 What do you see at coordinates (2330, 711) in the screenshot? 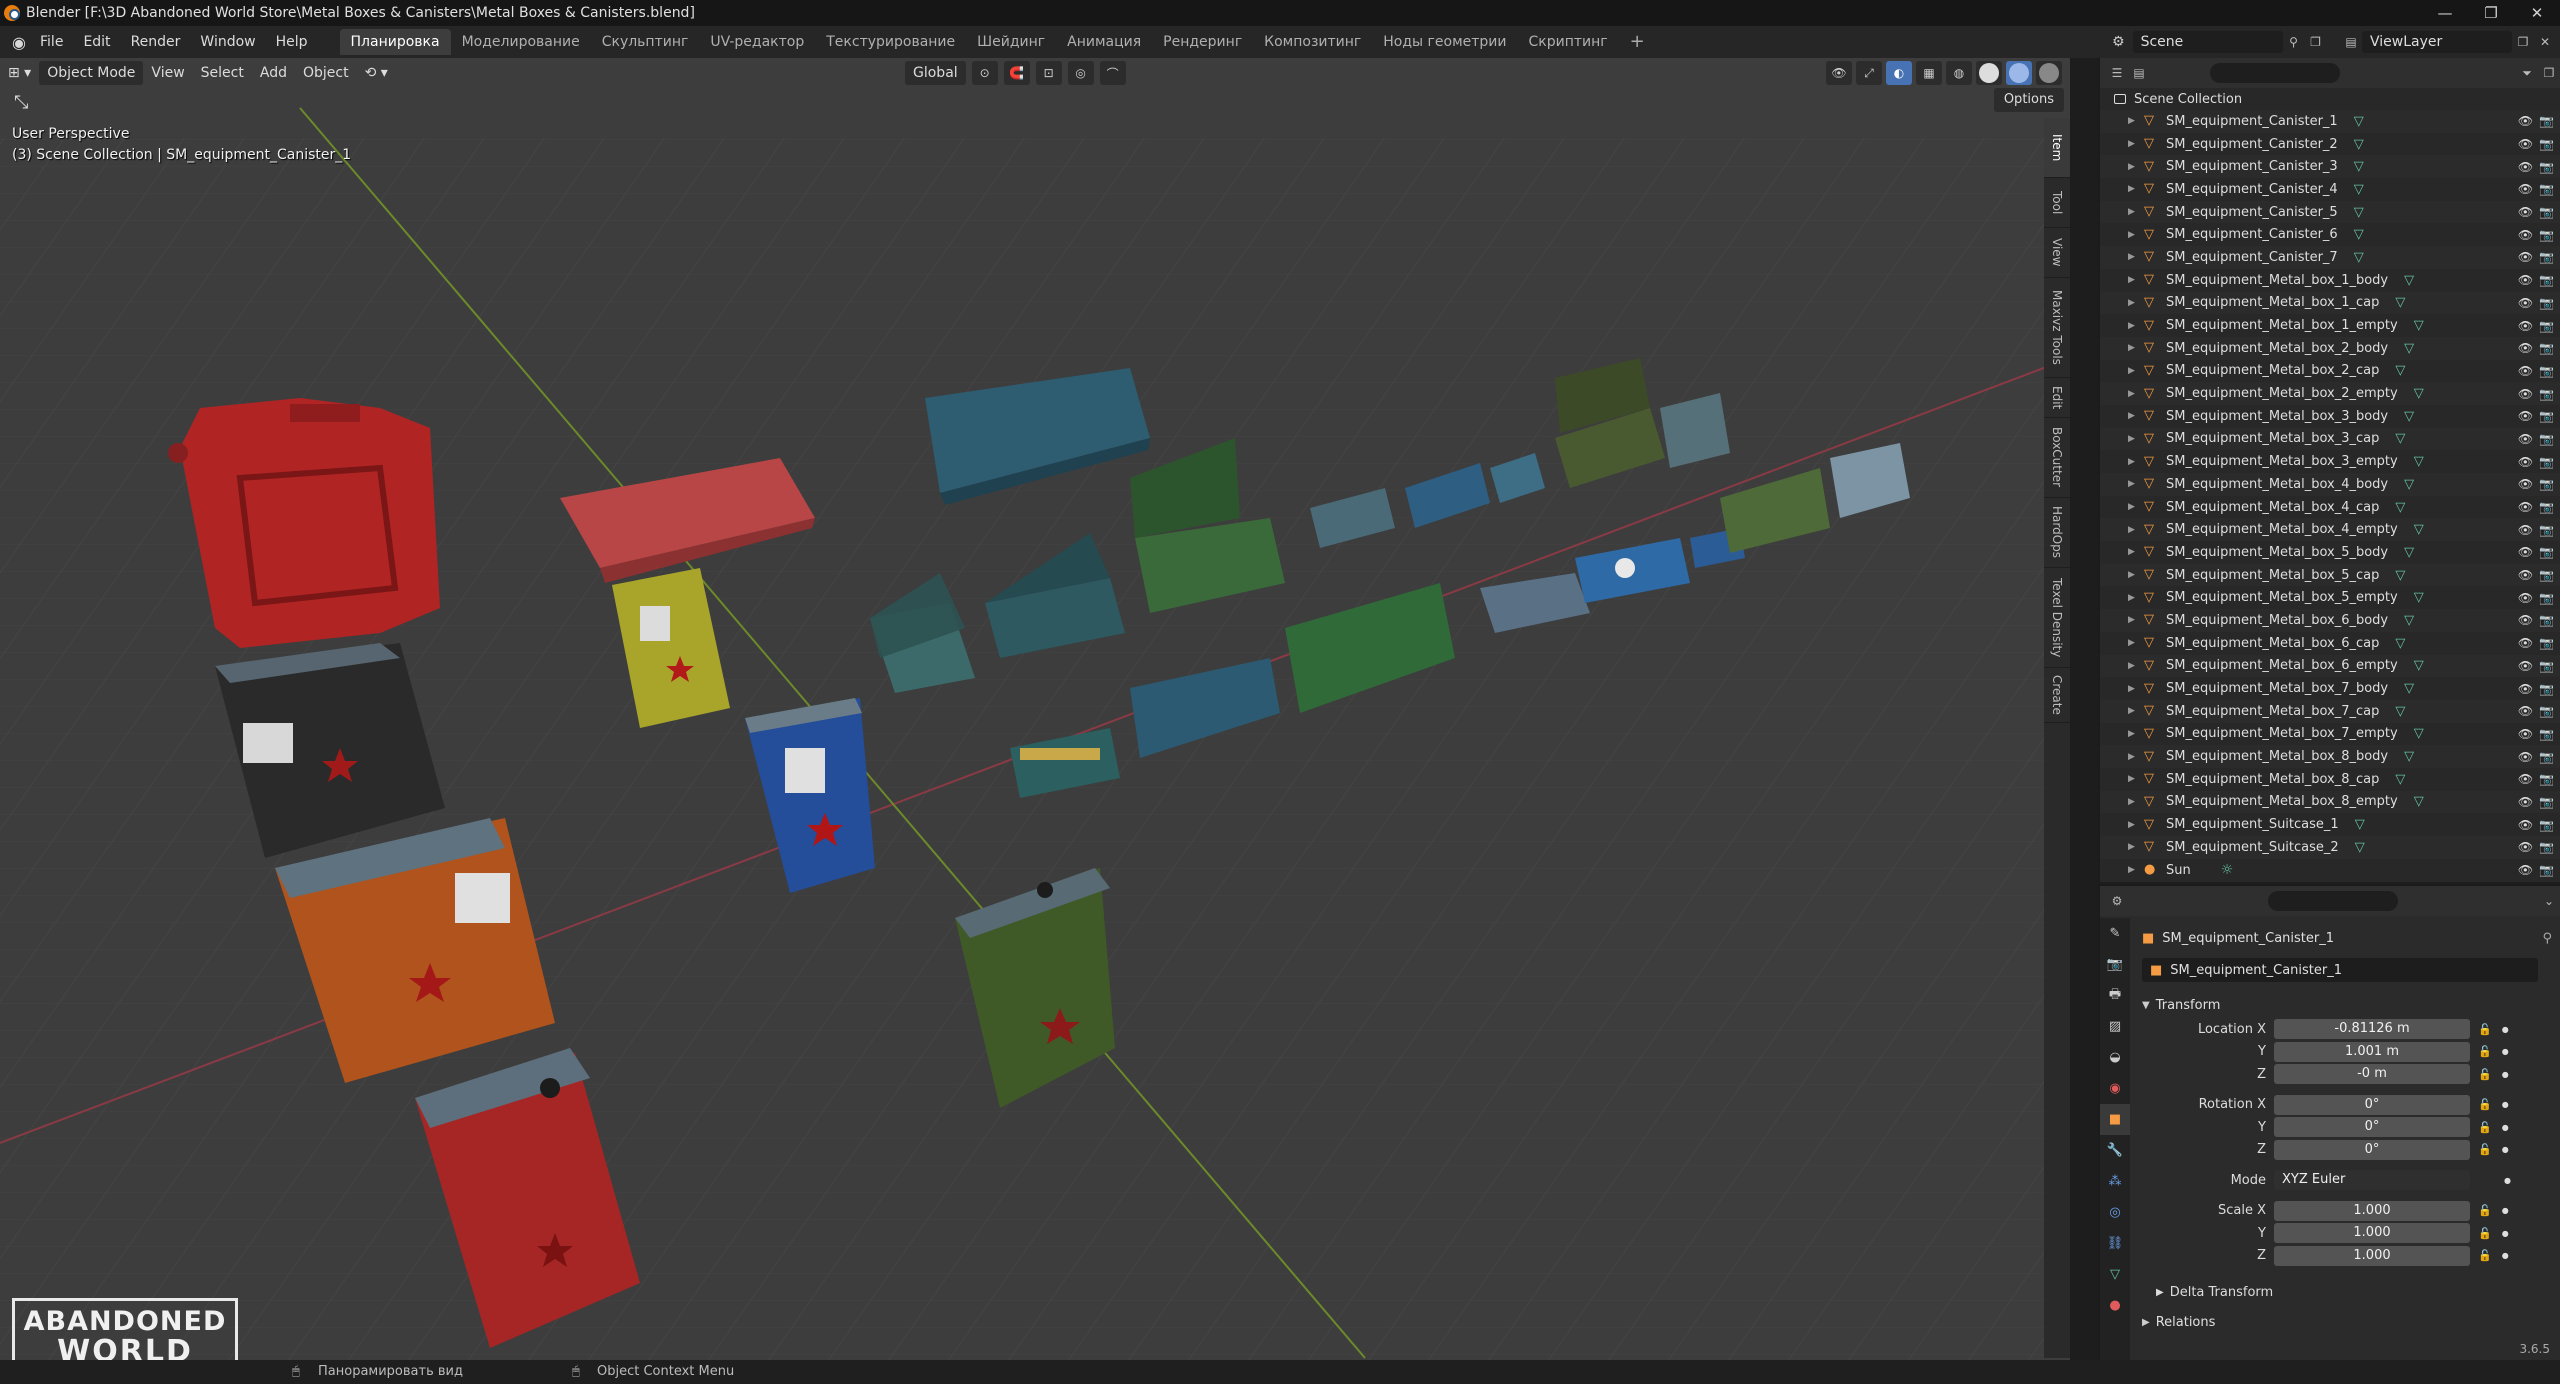
I see `outliner-row: ▶ ▽ SM_equipment_Metal_box_7_cap ▽ 👁 📷` at bounding box center [2330, 711].